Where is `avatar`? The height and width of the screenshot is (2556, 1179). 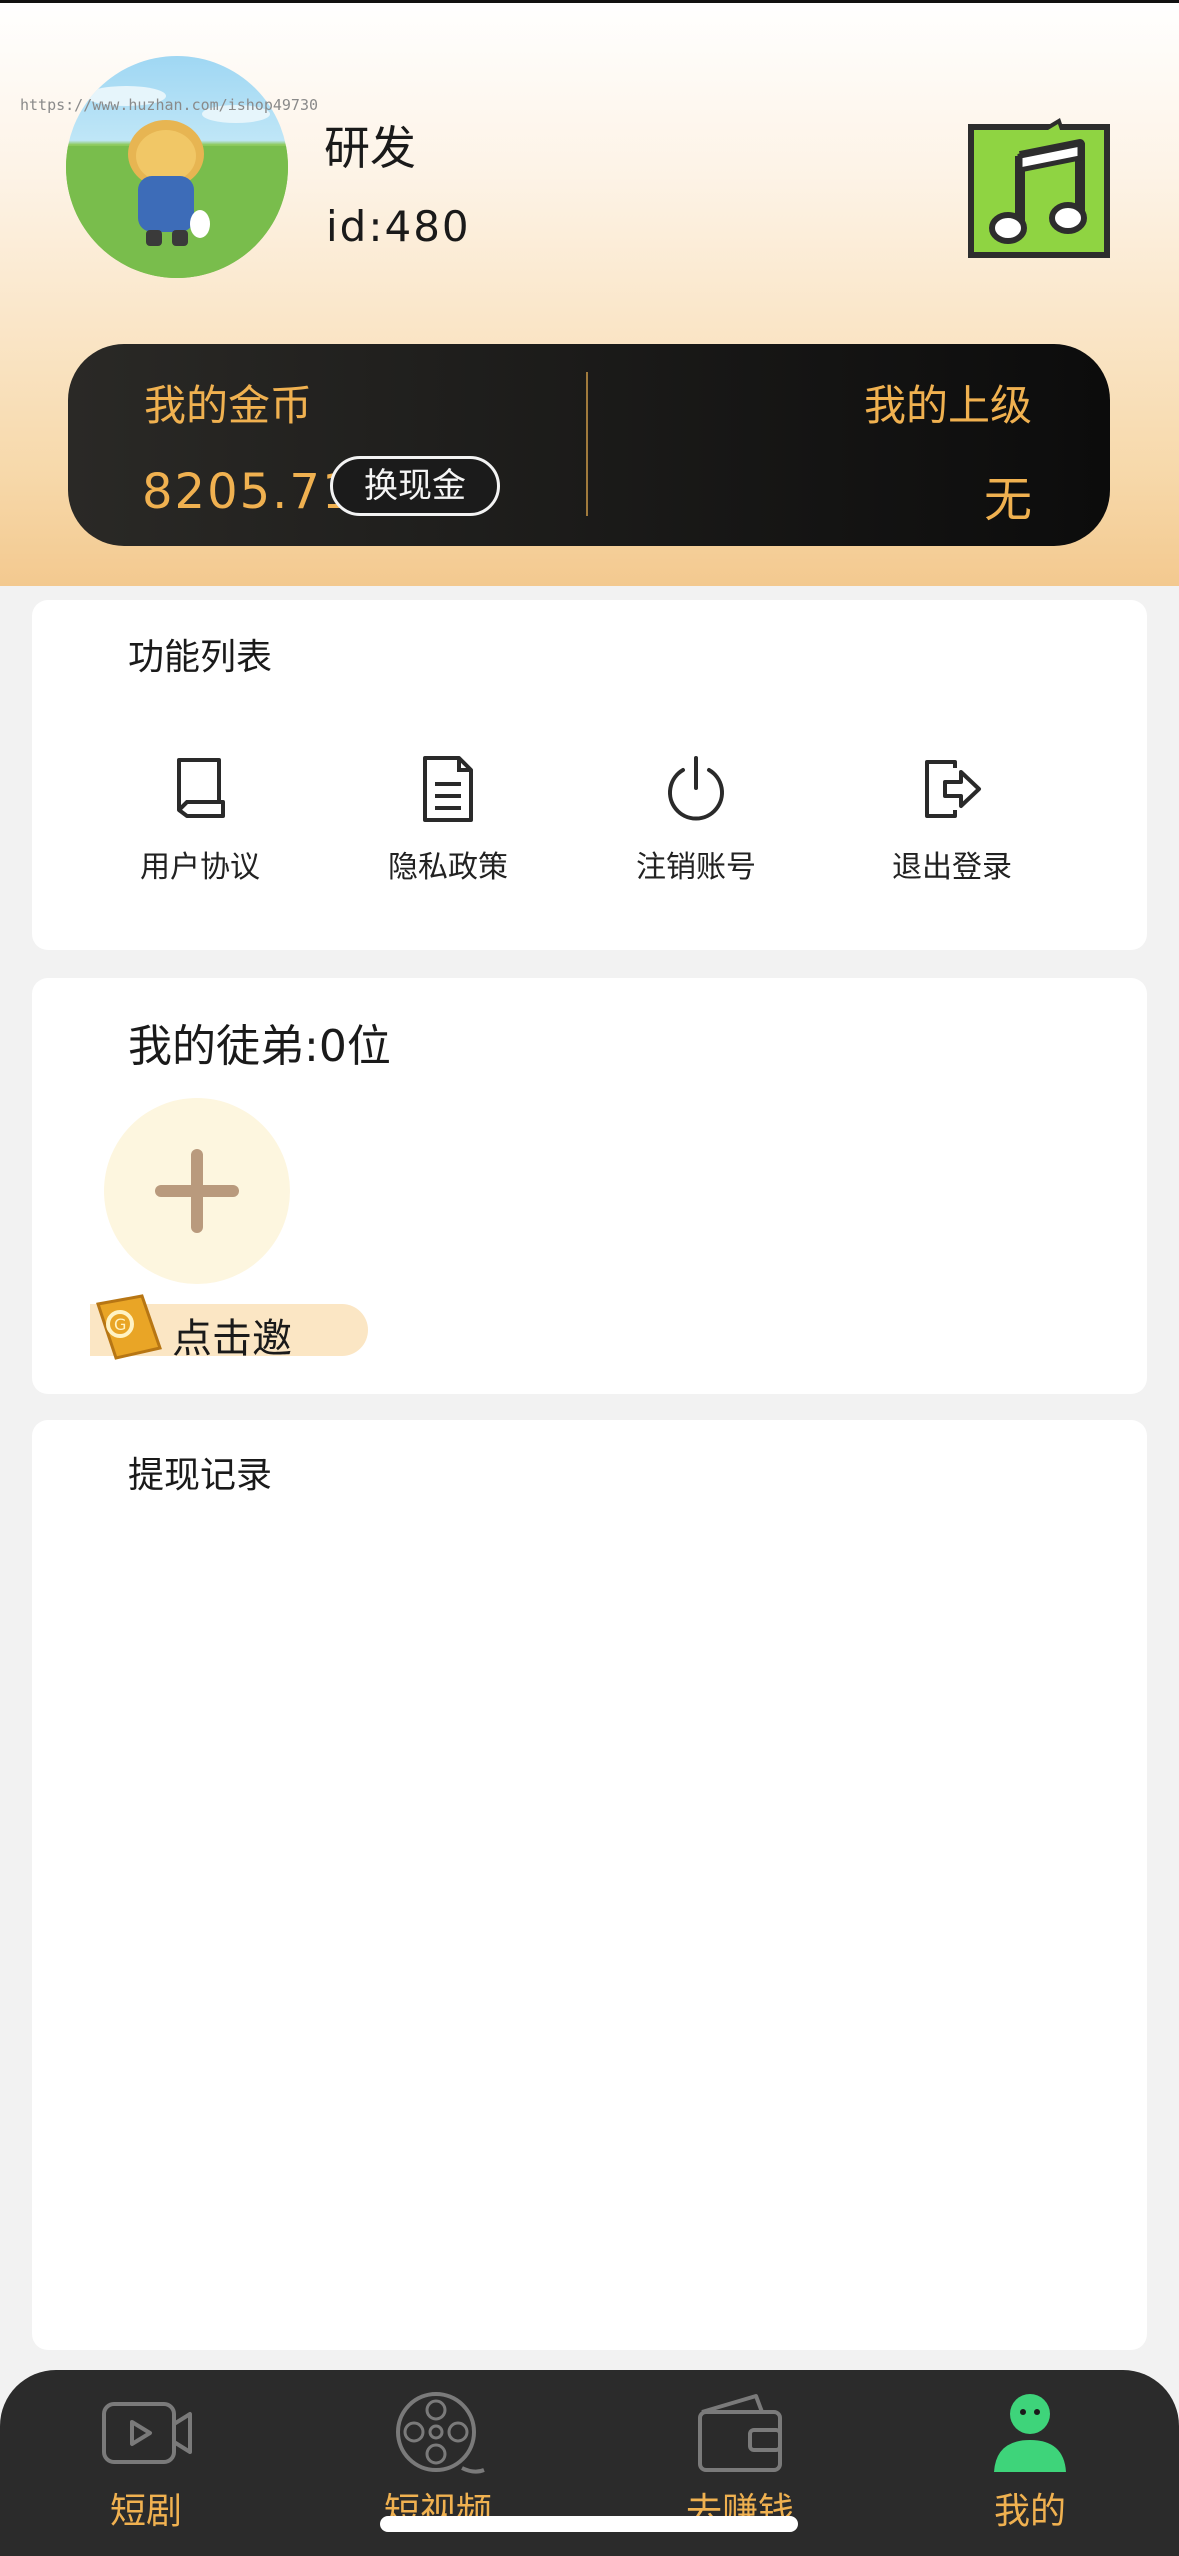 avatar is located at coordinates (177, 167).